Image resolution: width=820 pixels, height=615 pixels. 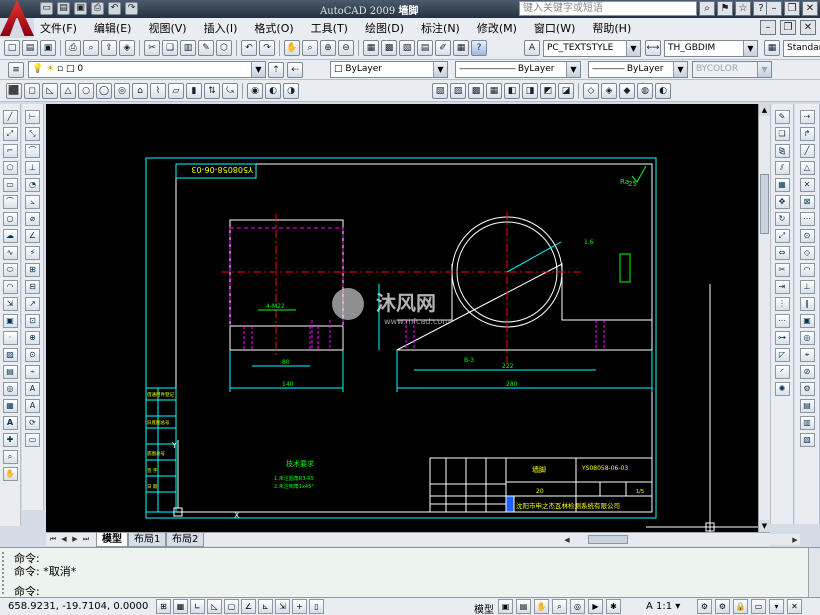 What do you see at coordinates (194, 91) in the screenshot?
I see `extrude-icon: ▮` at bounding box center [194, 91].